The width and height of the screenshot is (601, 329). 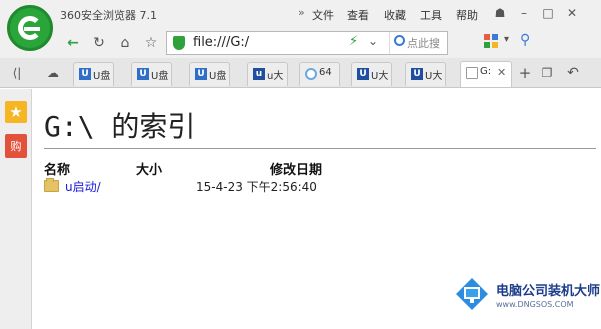 I want to click on file-modified: 15-4-23 下午2:56:40, so click(x=256, y=187).